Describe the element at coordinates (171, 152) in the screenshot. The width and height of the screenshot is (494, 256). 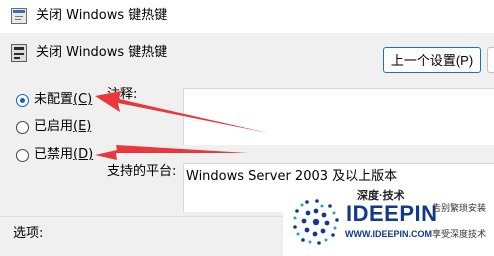
I see `arrow-to-disabled` at that location.